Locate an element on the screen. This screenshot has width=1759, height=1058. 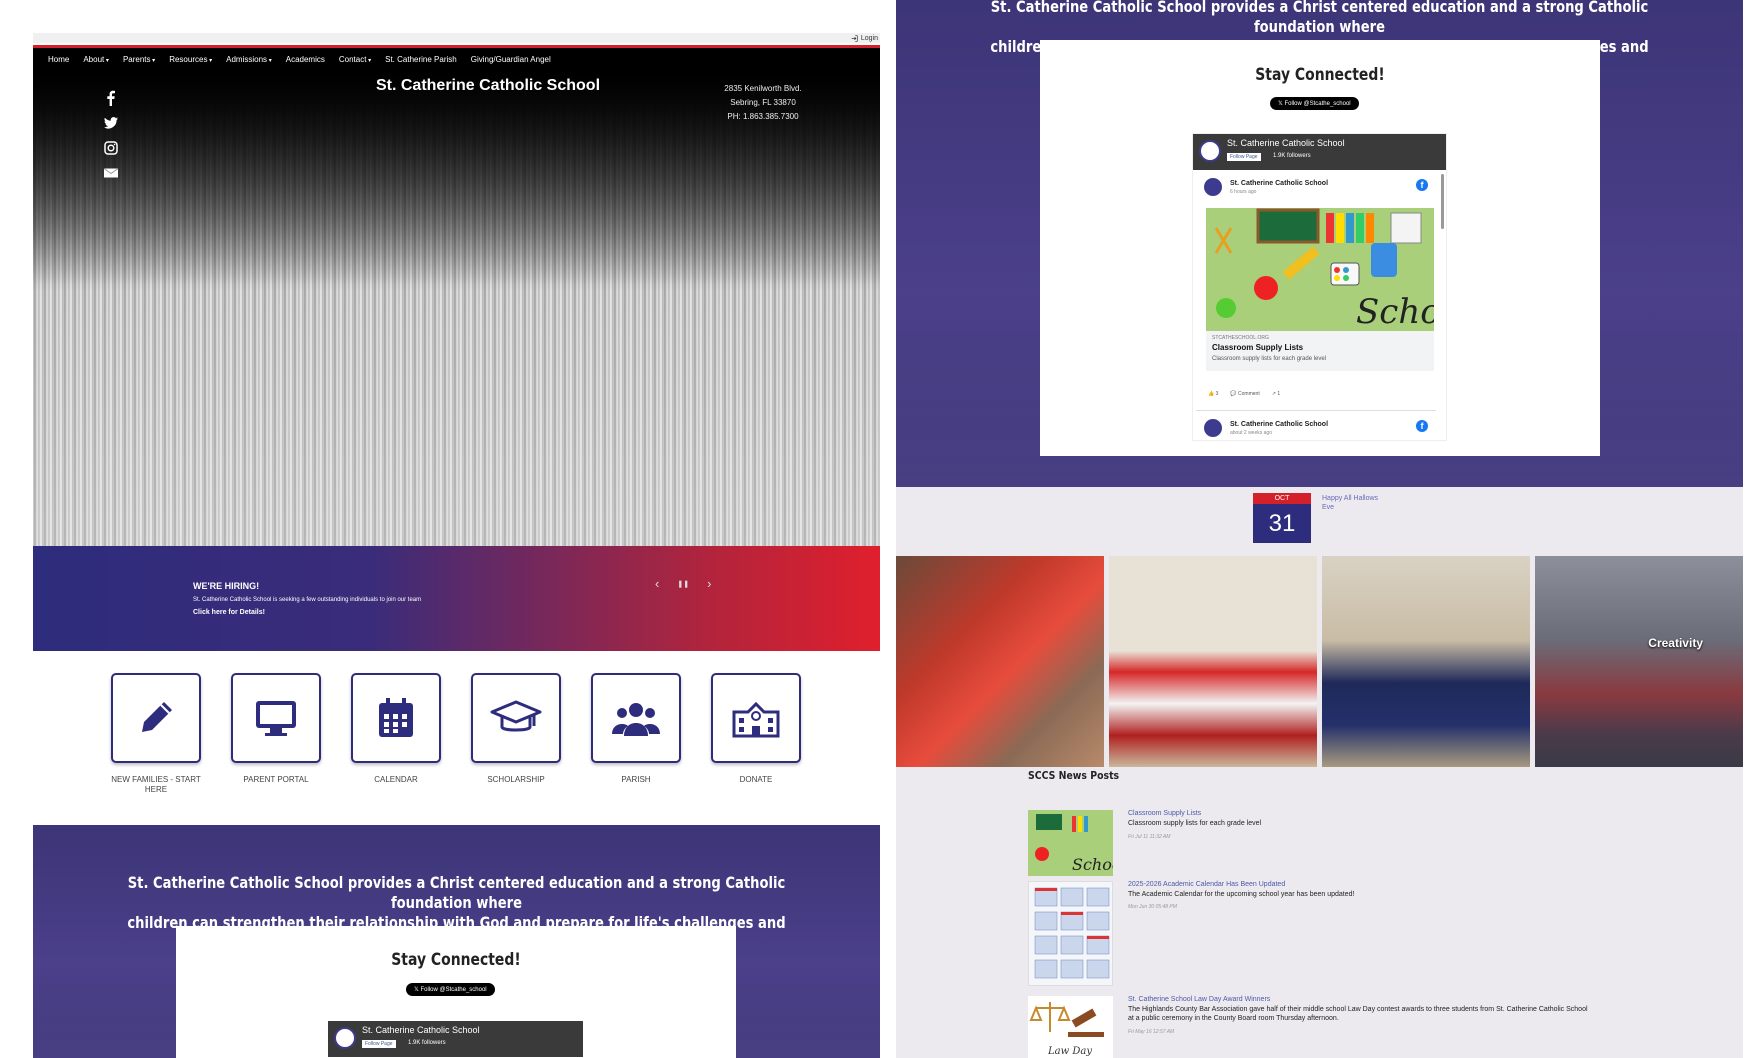
quicklink-label: SCHOLARSHIP is located at coordinates (516, 779).